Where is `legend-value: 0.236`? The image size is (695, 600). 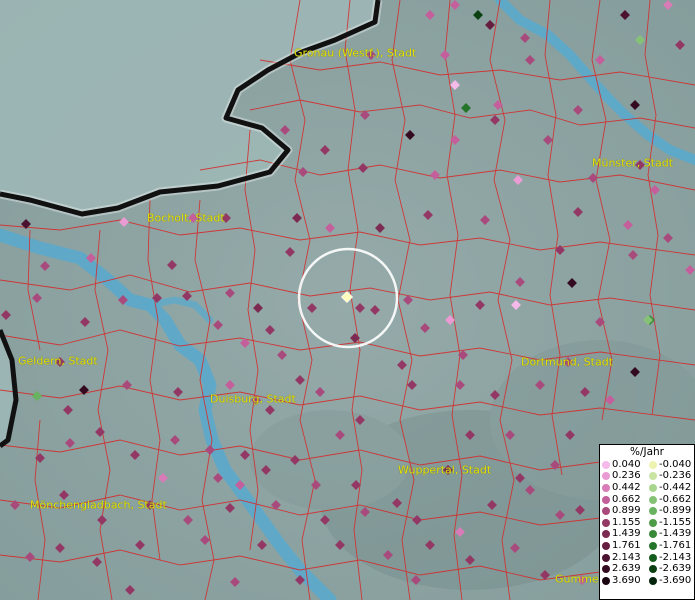
legend-value: 0.236 is located at coordinates (626, 476).